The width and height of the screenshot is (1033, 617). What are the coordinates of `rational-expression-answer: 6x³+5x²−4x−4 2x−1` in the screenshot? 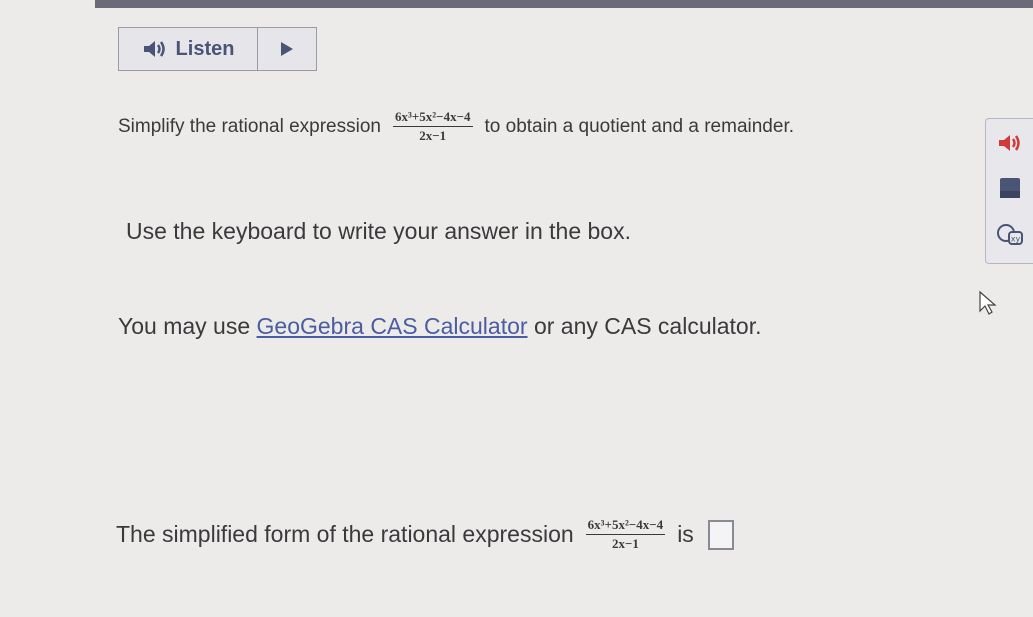 It's located at (625, 534).